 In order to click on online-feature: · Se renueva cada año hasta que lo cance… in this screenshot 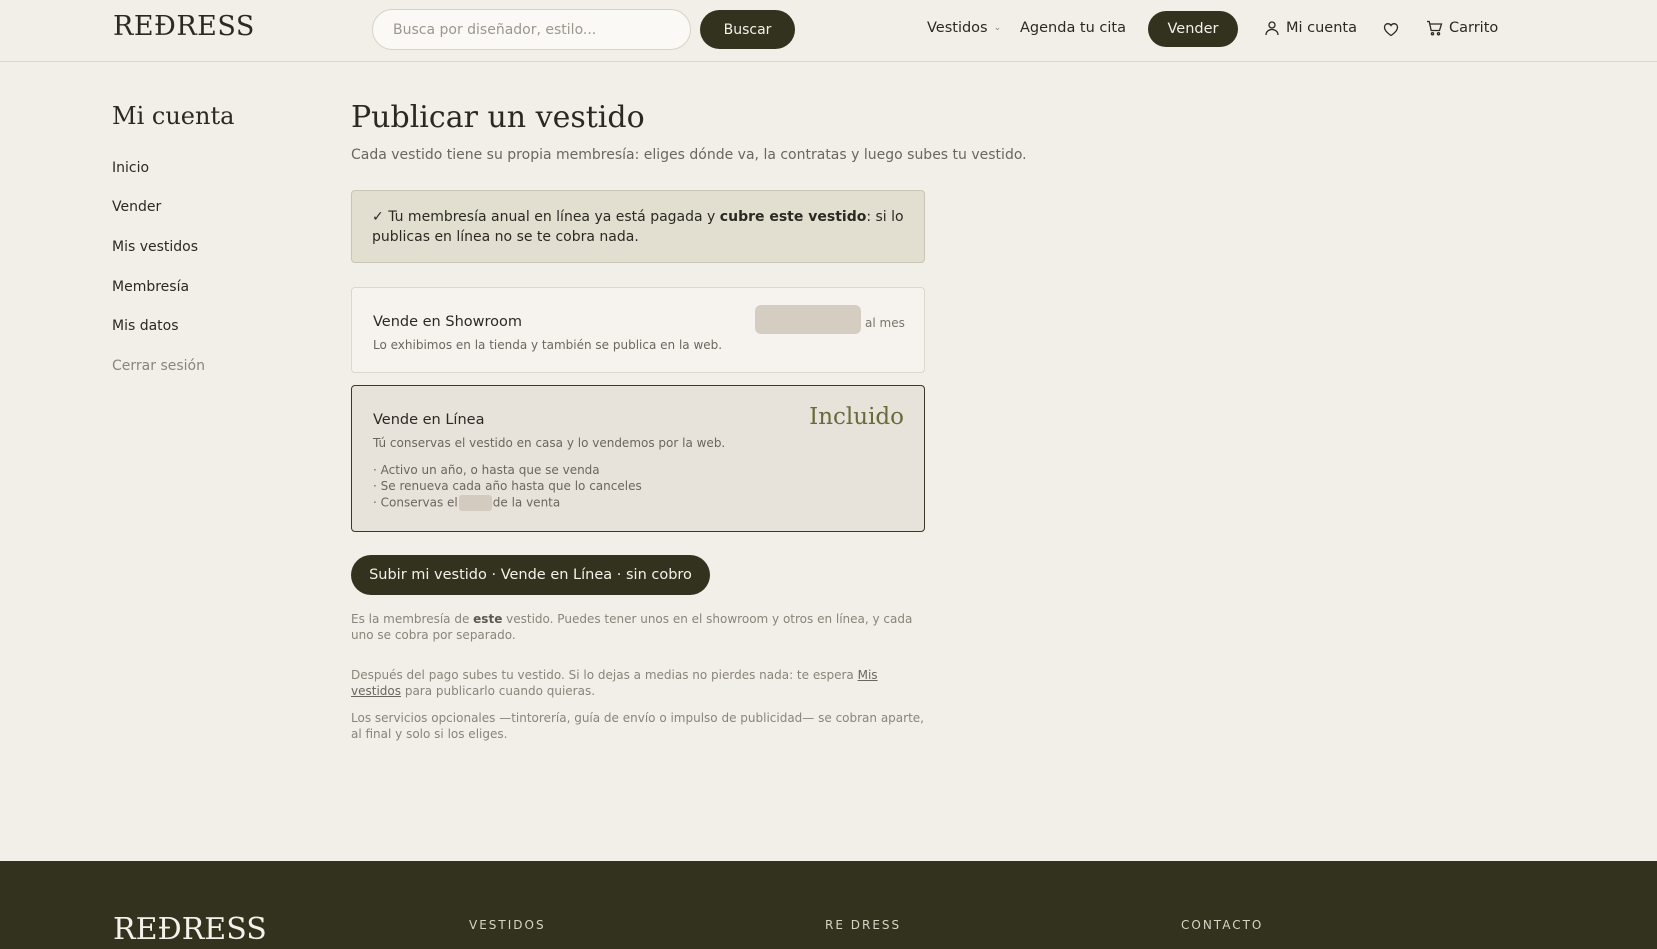, I will do `click(507, 486)`.